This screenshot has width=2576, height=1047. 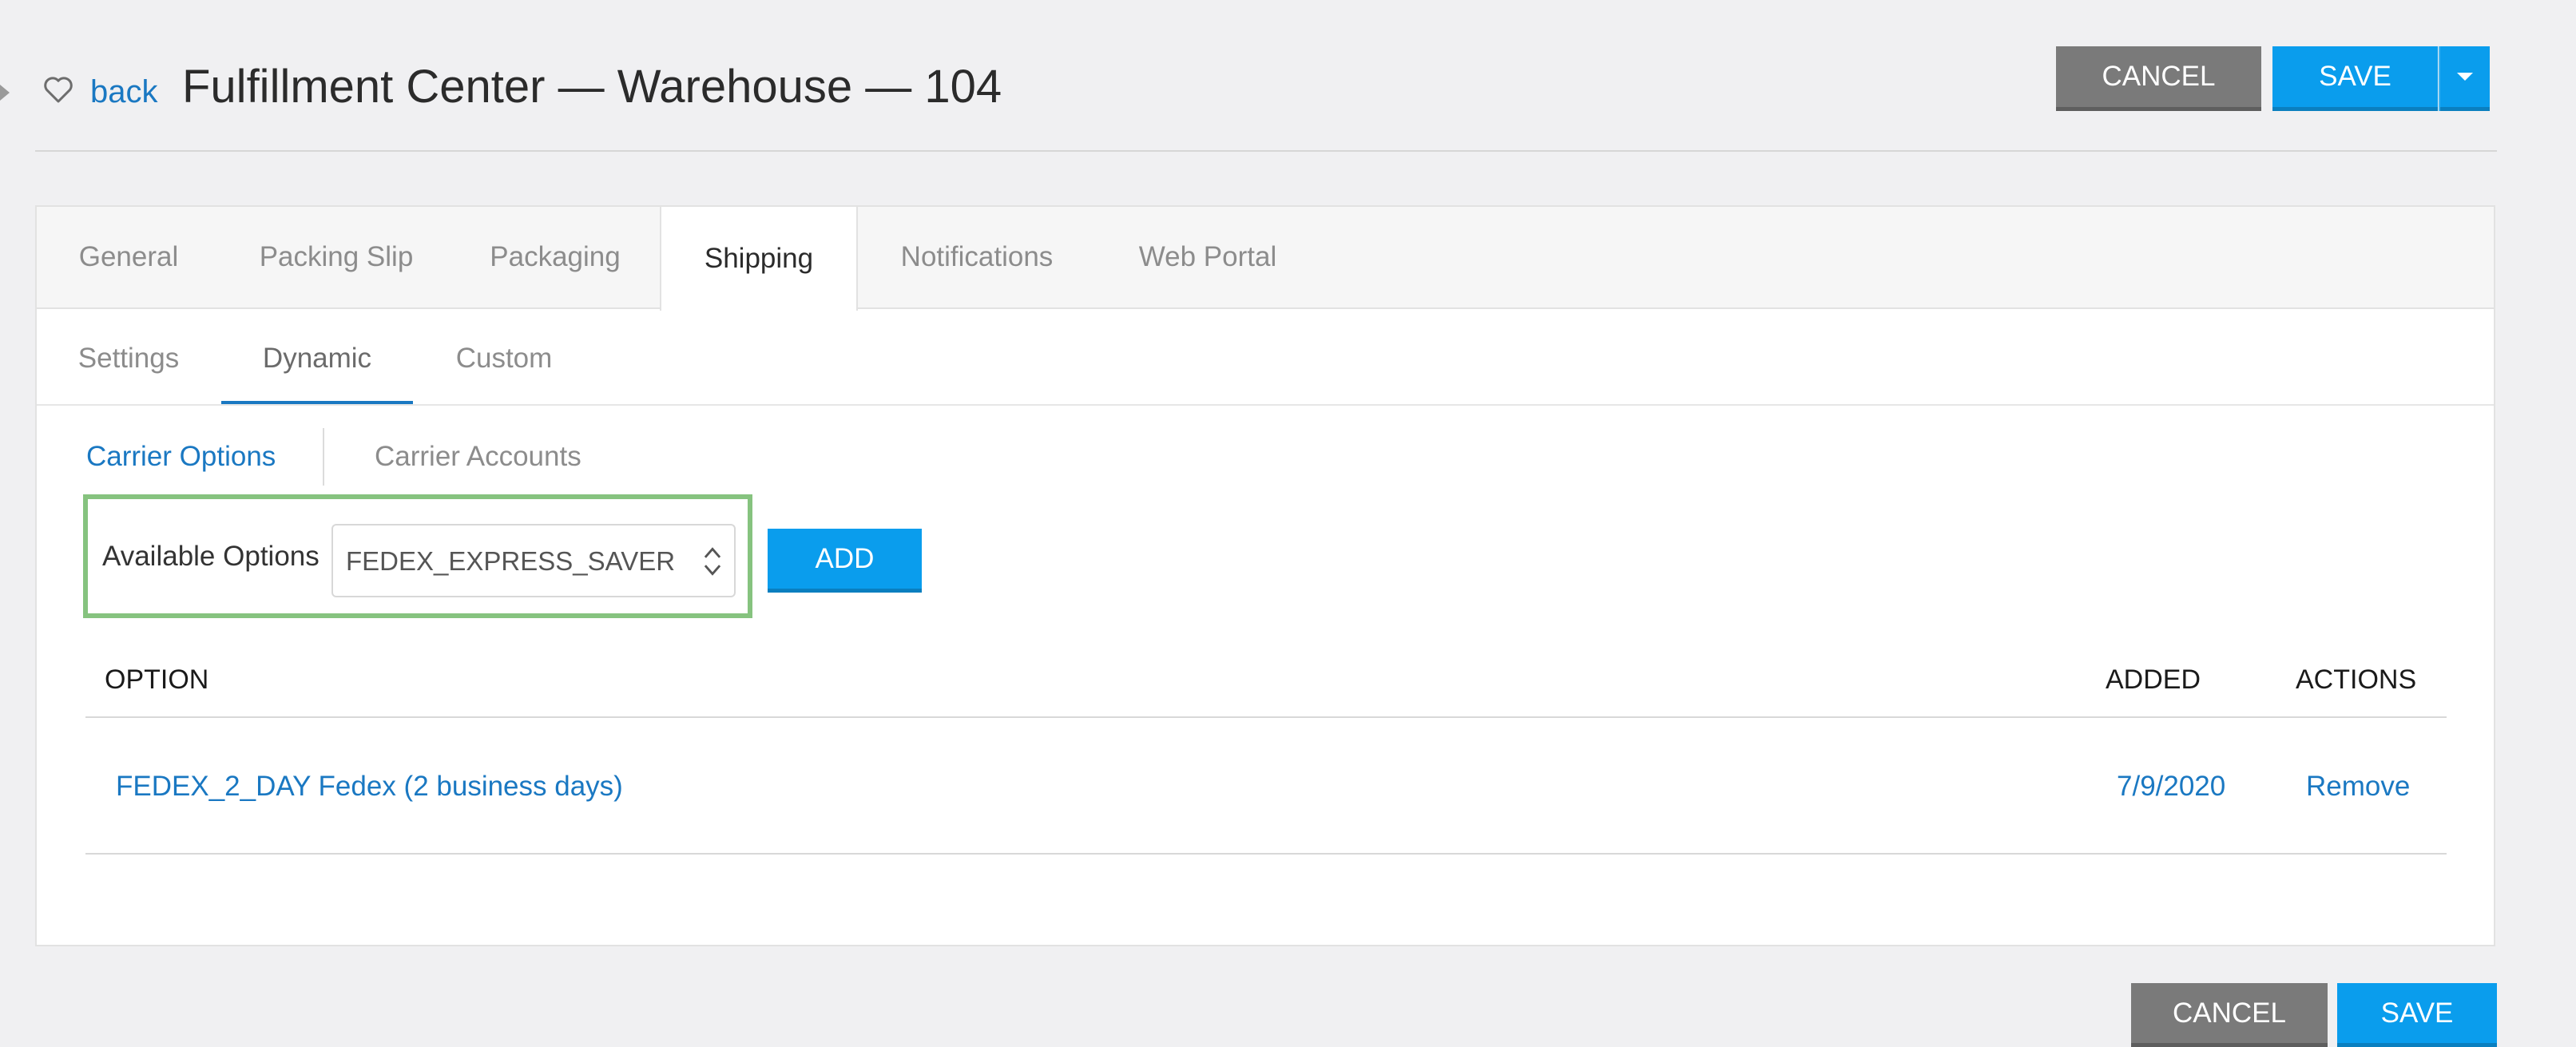 What do you see at coordinates (336, 257) in the screenshot?
I see `tab-packing-slip: Packing Slip` at bounding box center [336, 257].